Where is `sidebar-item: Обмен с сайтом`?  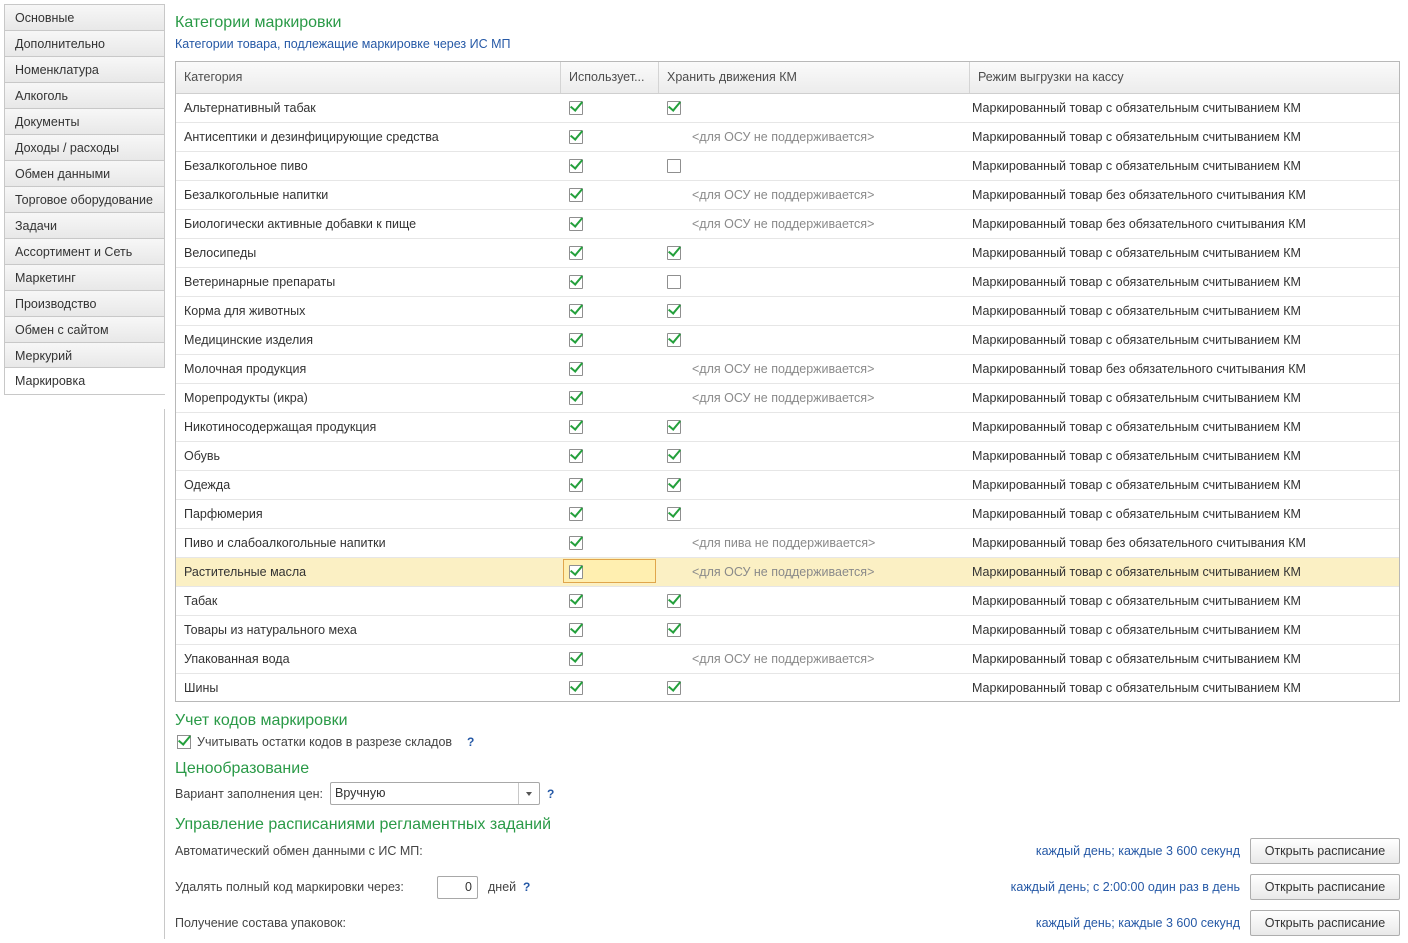 sidebar-item: Обмен с сайтом is located at coordinates (84, 329).